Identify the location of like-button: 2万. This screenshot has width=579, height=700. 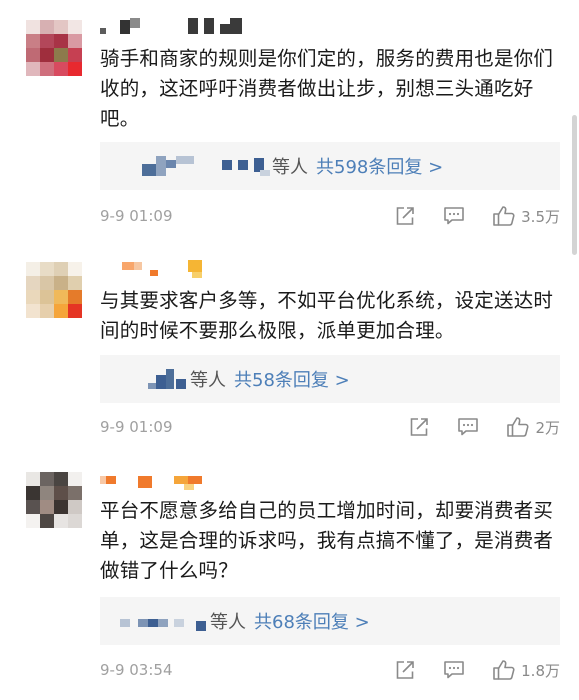
(533, 427).